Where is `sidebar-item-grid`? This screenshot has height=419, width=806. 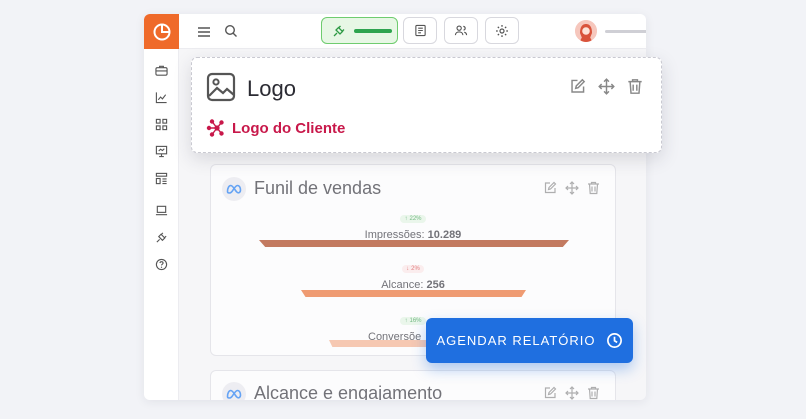
sidebar-item-grid is located at coordinates (161, 124).